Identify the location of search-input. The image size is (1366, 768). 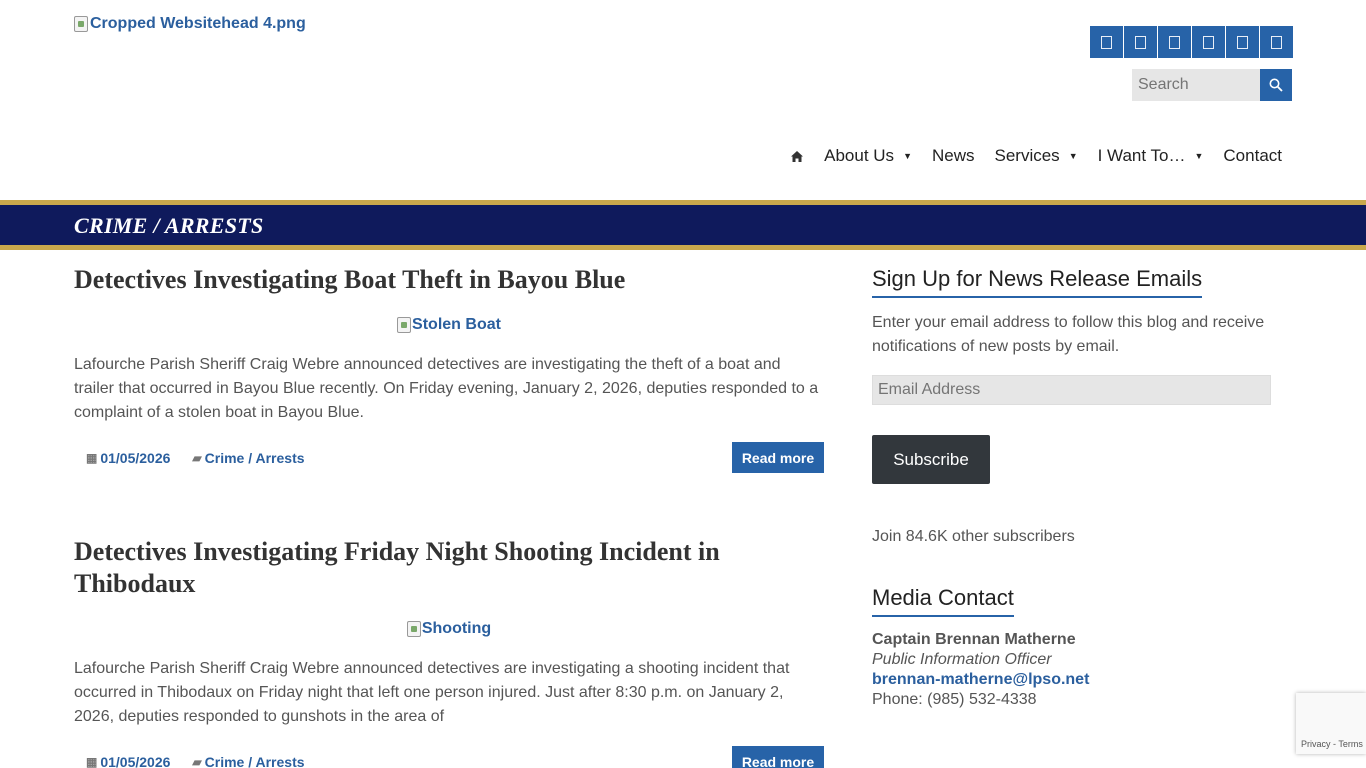
(1196, 85).